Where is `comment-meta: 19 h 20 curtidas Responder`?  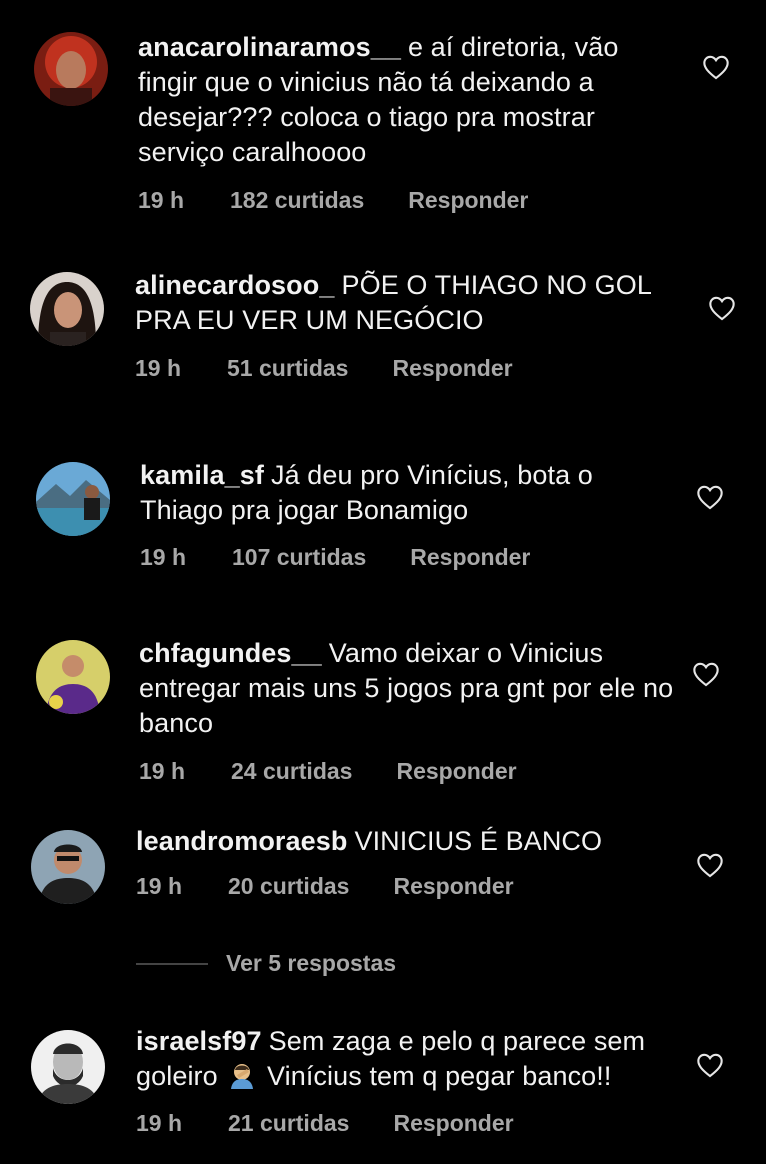
comment-meta: 19 h 20 curtidas Responder is located at coordinates (406, 886).